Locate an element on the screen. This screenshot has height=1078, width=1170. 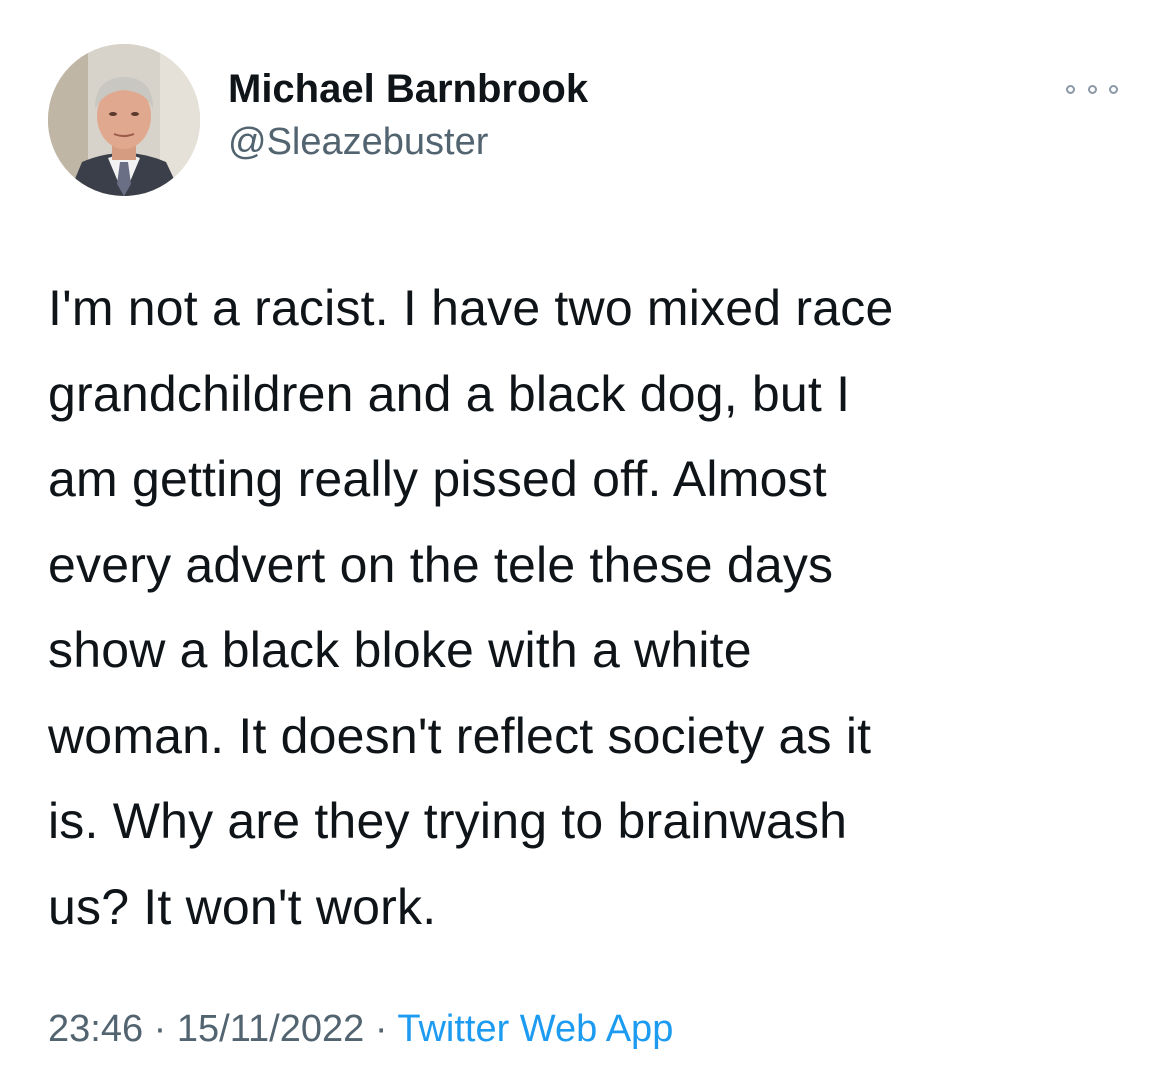
tweet-text-line: is. Why are they trying to brainwash is located at coordinates (448, 821).